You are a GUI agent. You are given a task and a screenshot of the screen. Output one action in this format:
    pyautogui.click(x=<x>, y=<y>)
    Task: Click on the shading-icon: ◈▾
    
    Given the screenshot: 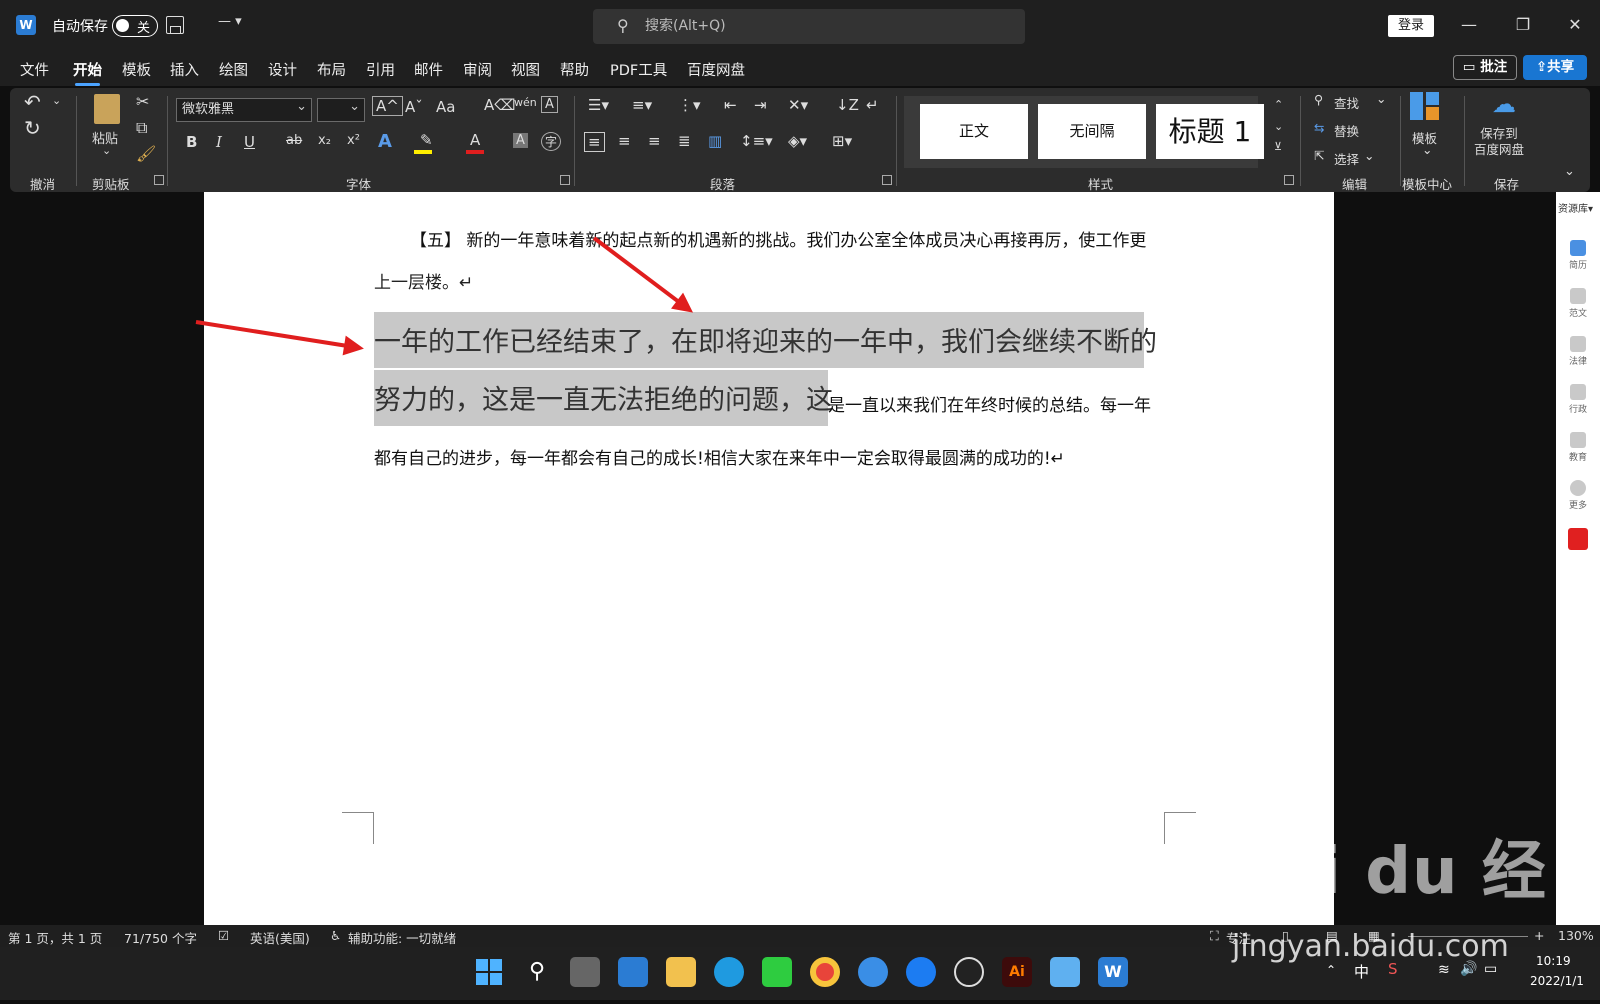 What is the action you would take?
    pyautogui.click(x=797, y=141)
    